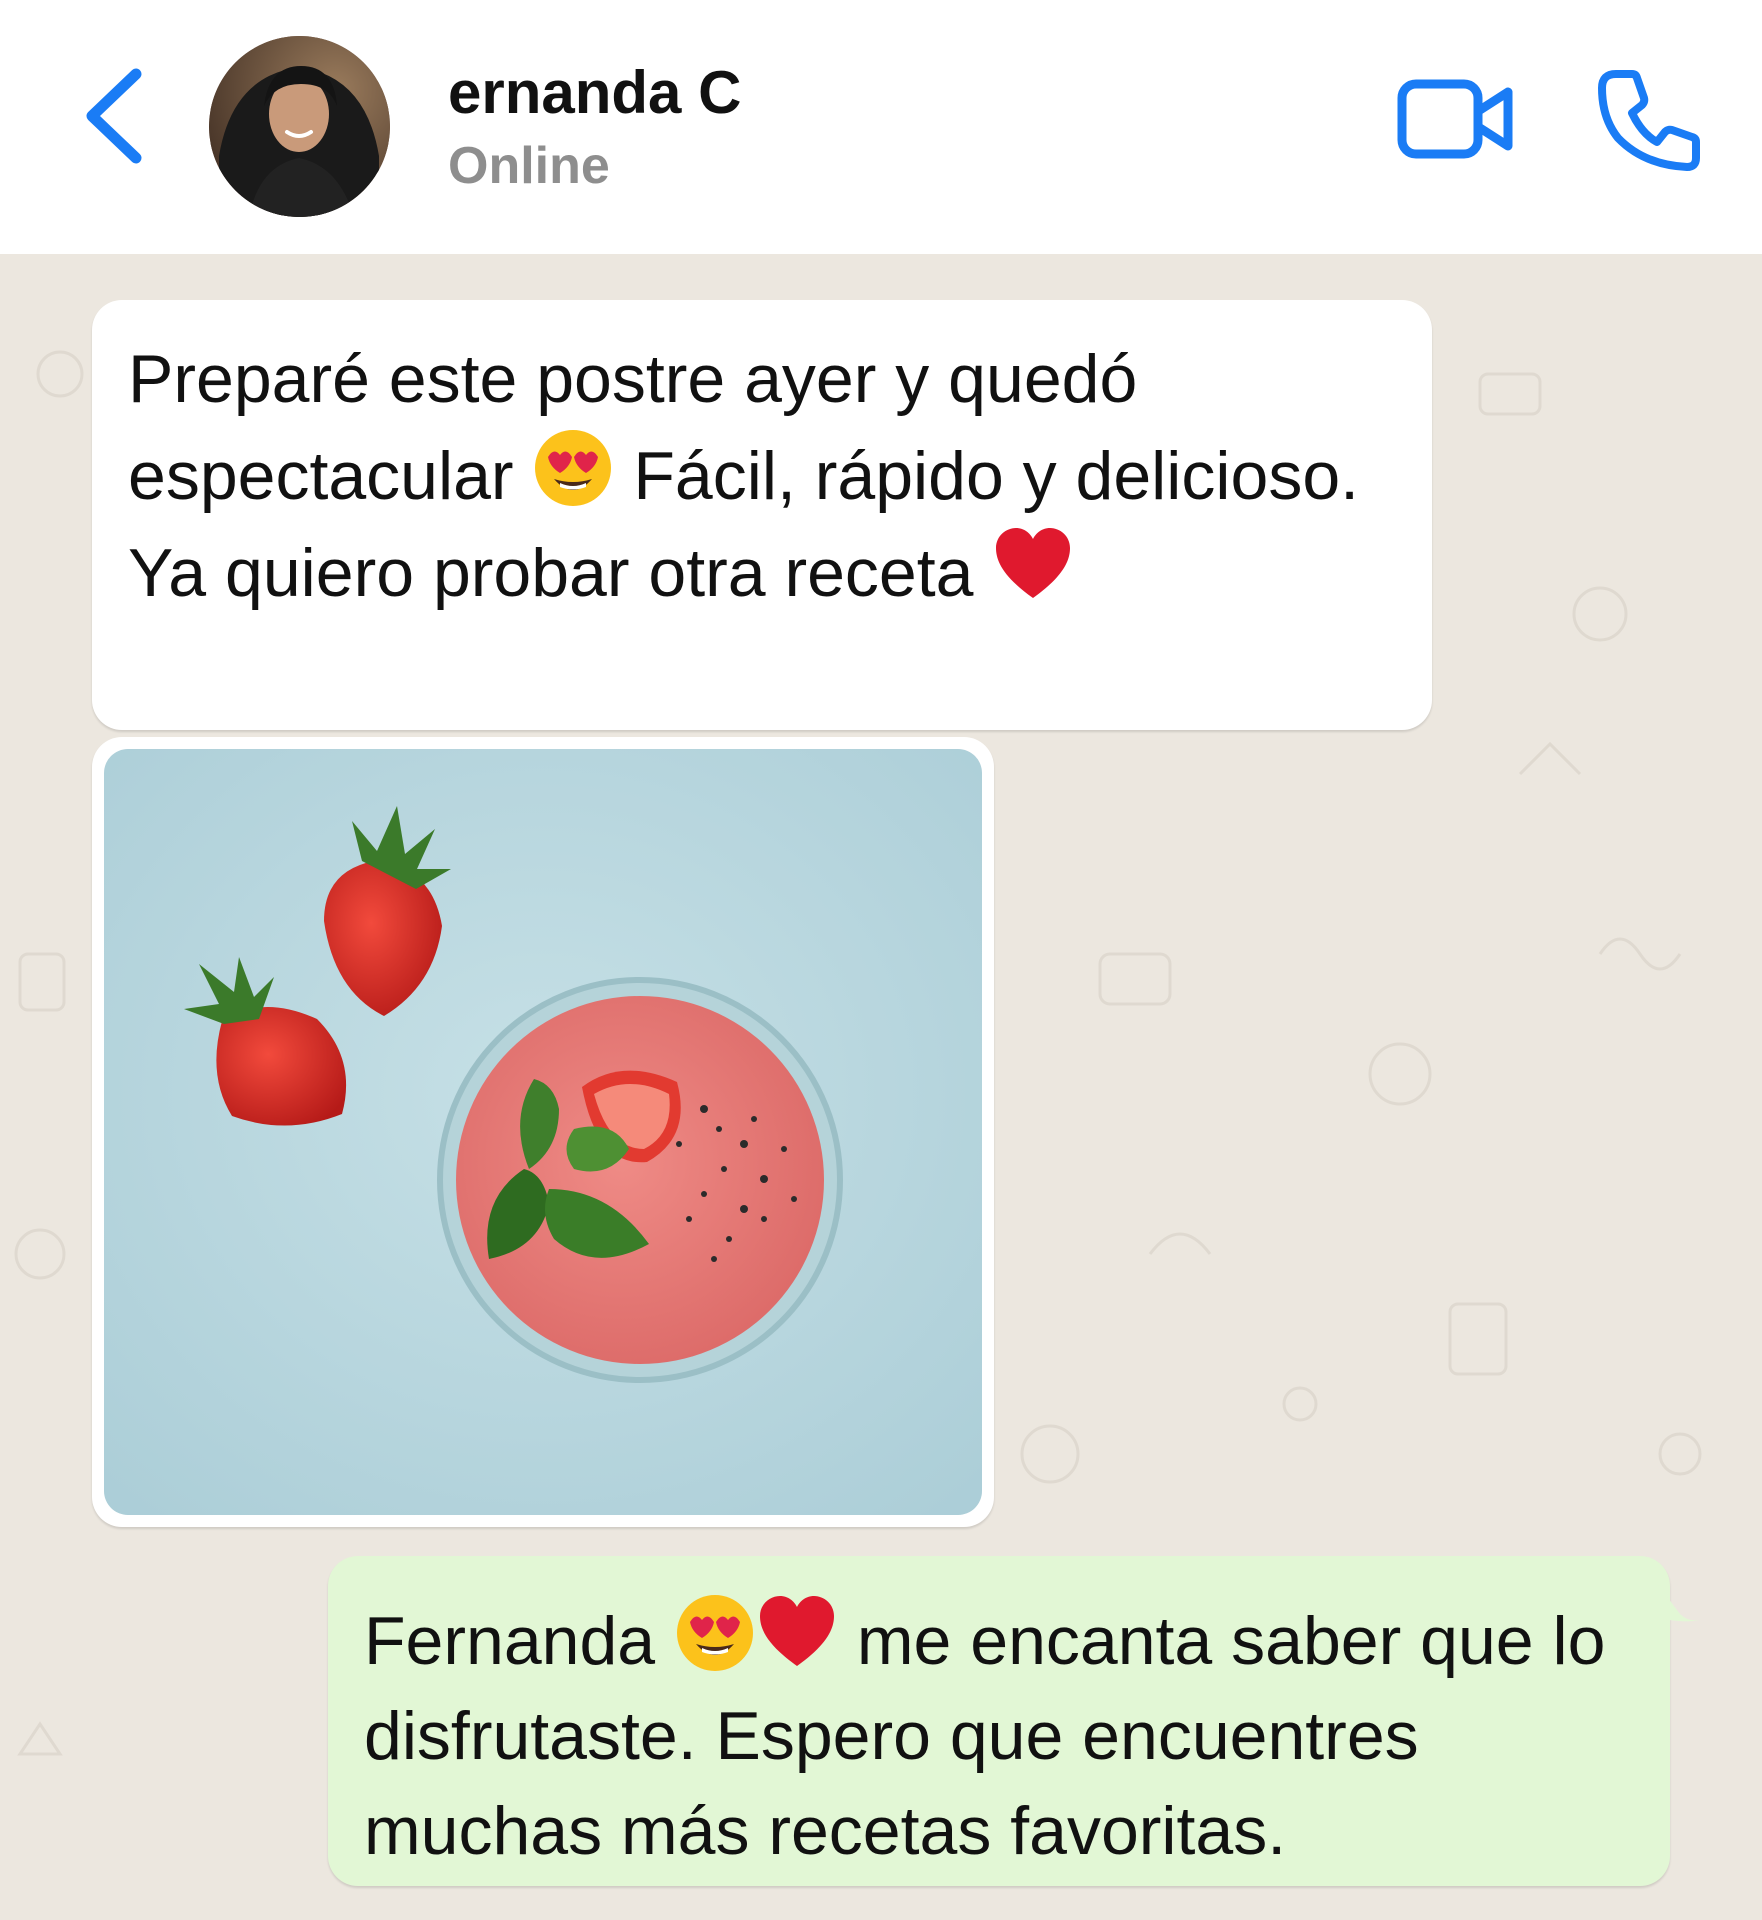  I want to click on outgoing-bubble-tail, so click(1675, 1598).